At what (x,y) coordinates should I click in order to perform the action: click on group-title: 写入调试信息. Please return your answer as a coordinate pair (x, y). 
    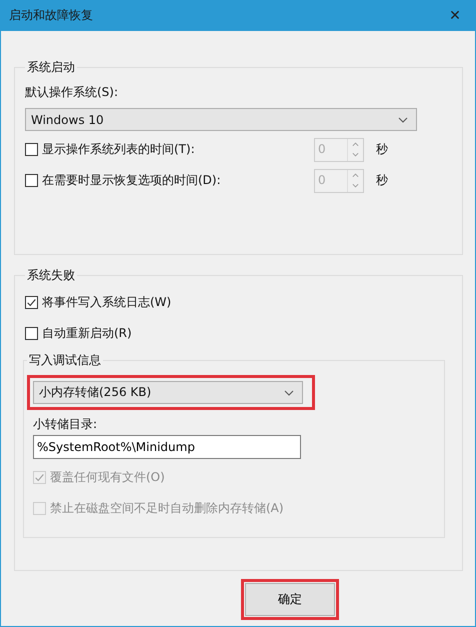
    Looking at the image, I should click on (65, 360).